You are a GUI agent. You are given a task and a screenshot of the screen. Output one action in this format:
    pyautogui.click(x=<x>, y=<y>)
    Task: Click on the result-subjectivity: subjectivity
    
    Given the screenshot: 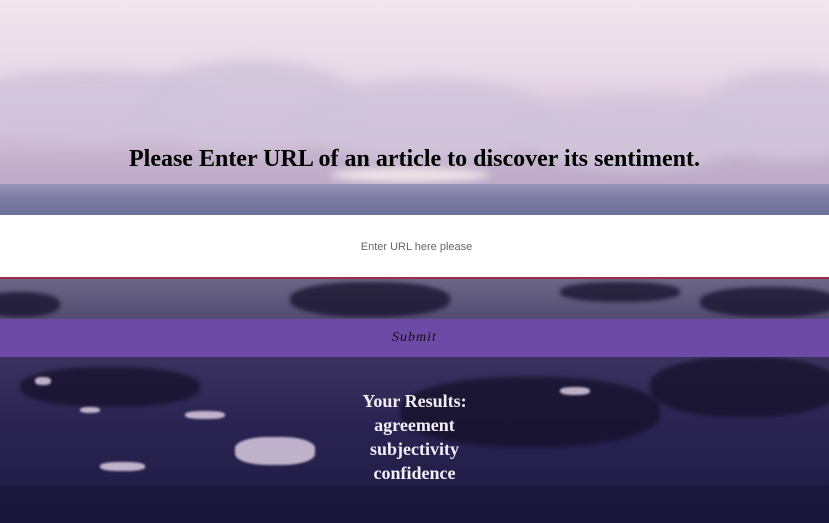 What is the action you would take?
    pyautogui.click(x=414, y=449)
    